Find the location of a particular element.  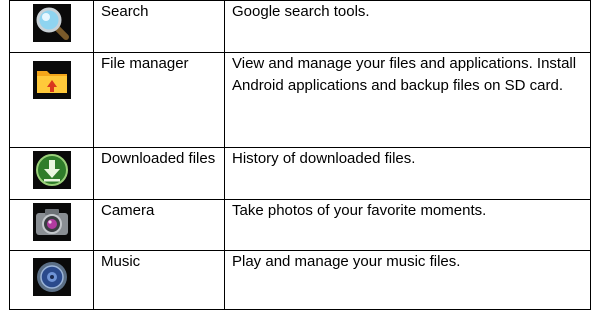

camera-icon is located at coordinates (51, 221).